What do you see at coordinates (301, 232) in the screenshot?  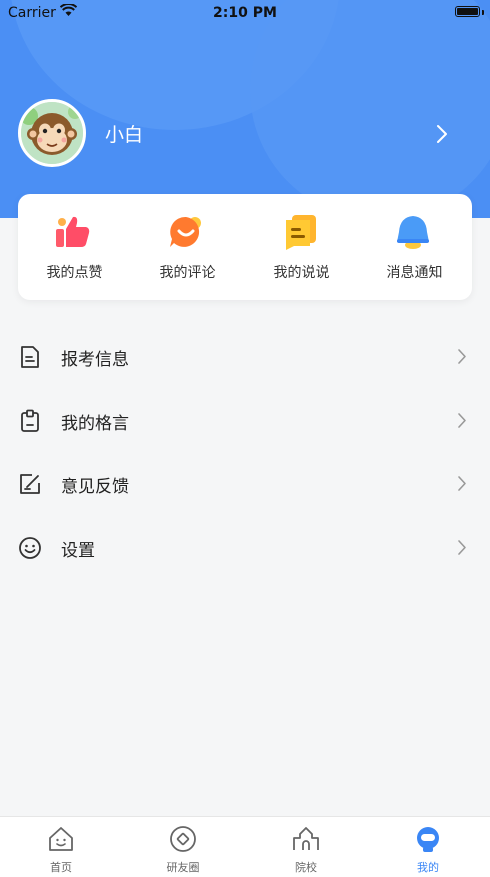 I see `note-icon` at bounding box center [301, 232].